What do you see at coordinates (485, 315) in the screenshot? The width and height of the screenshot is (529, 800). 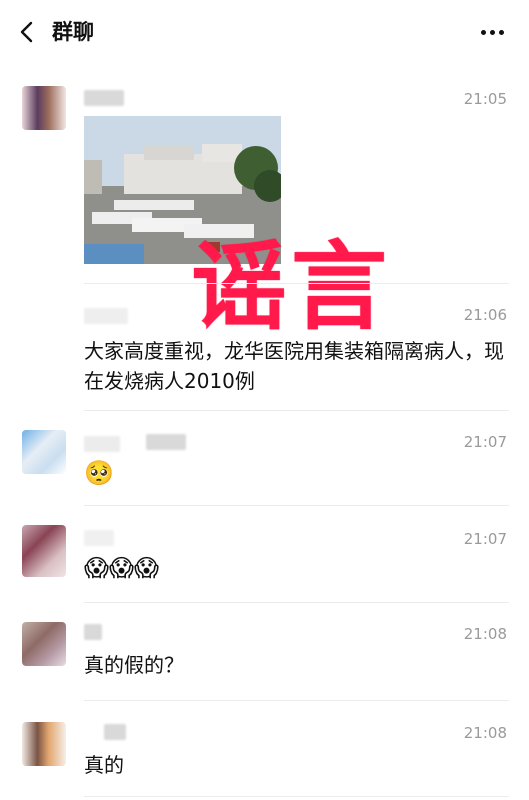 I see `message-time: 21:06` at bounding box center [485, 315].